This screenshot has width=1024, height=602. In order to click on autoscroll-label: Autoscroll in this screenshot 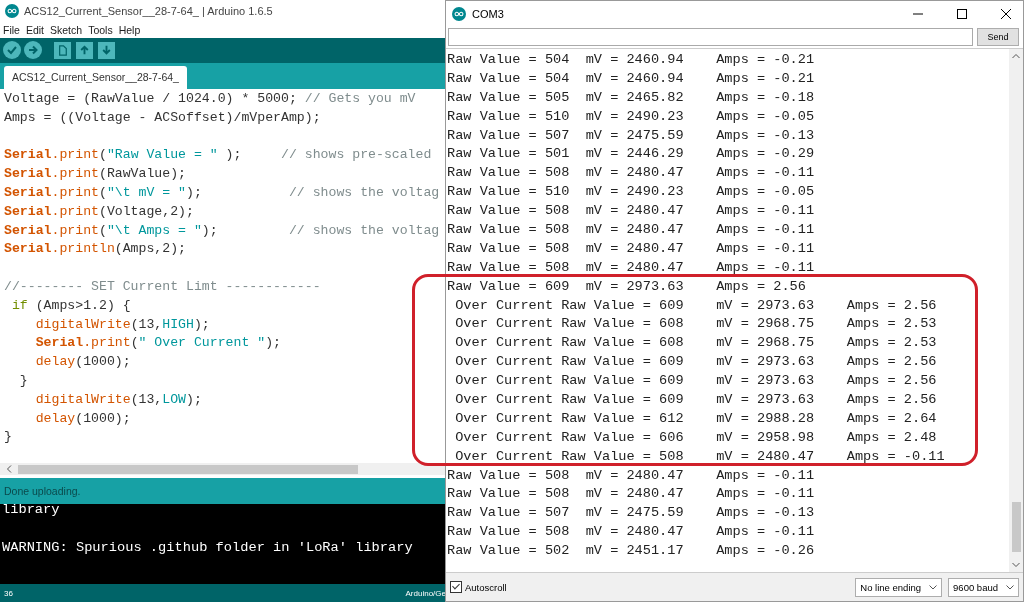, I will do `click(486, 587)`.